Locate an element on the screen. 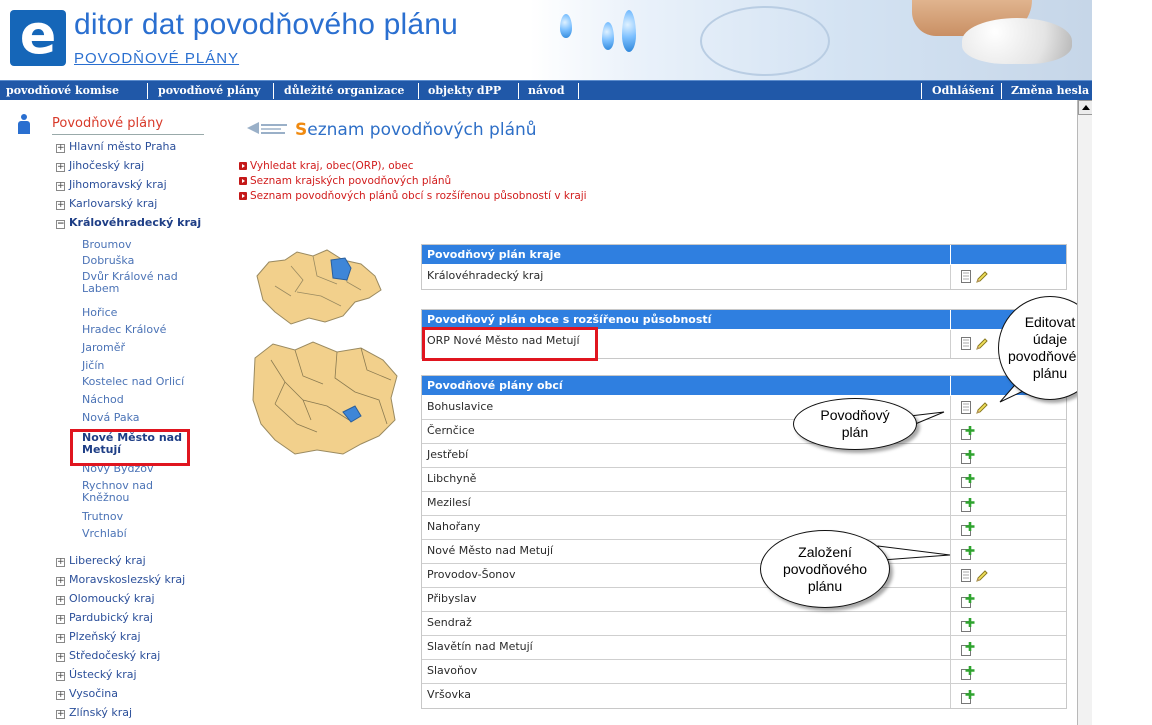  row-name: Slavoňov is located at coordinates (452, 670).